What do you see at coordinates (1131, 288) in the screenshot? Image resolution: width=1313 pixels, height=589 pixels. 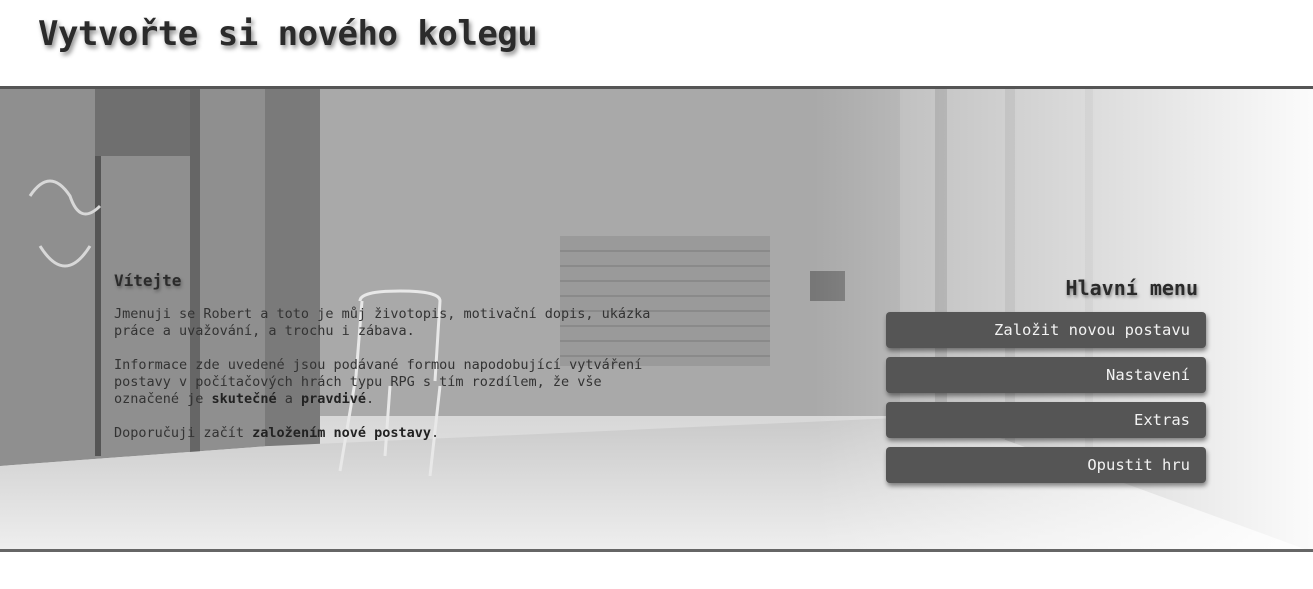 I see `main-menu-title: Hlavní menu` at bounding box center [1131, 288].